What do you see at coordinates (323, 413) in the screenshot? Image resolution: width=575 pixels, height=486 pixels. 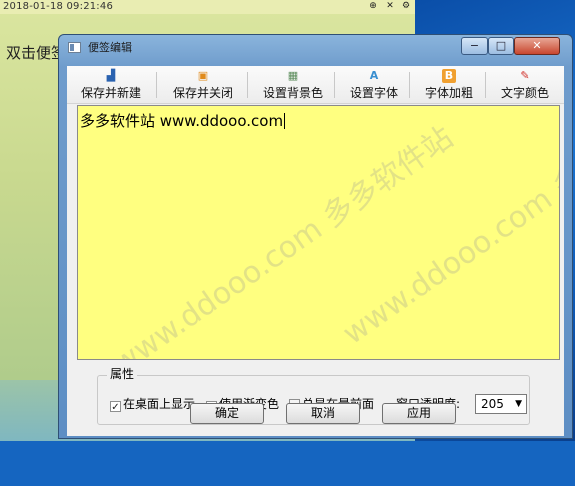 I see `cancel-button: 取消` at bounding box center [323, 413].